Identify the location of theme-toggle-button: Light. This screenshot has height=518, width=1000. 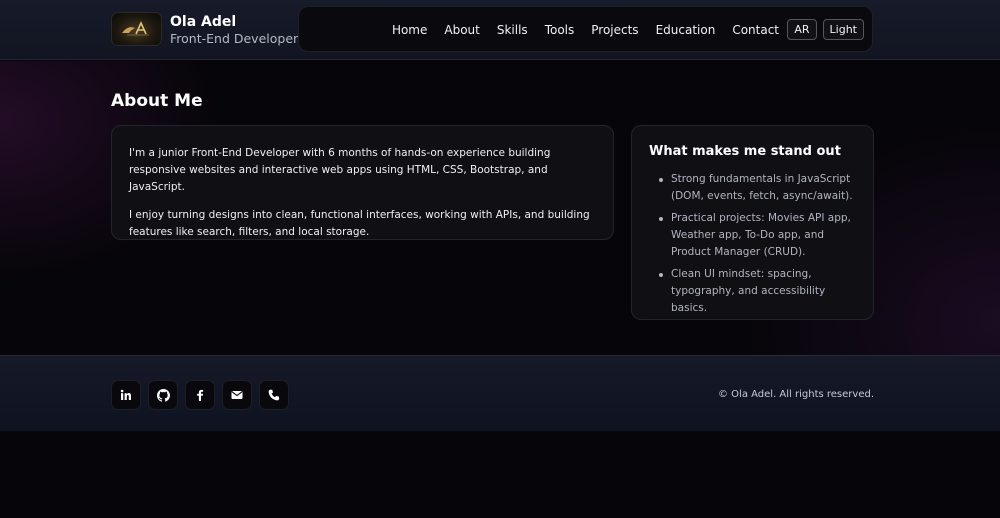
(843, 29).